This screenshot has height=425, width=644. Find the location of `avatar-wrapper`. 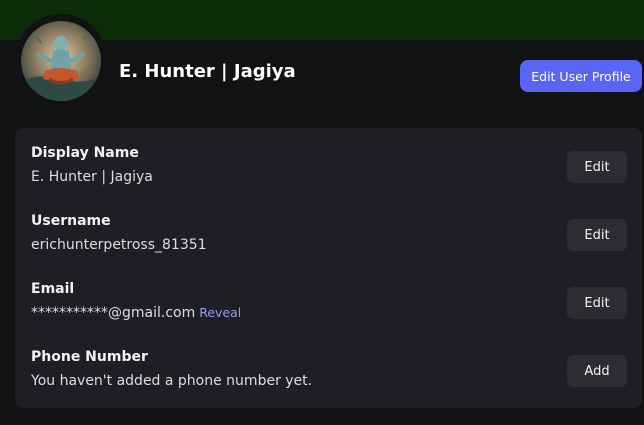

avatar-wrapper is located at coordinates (61, 61).